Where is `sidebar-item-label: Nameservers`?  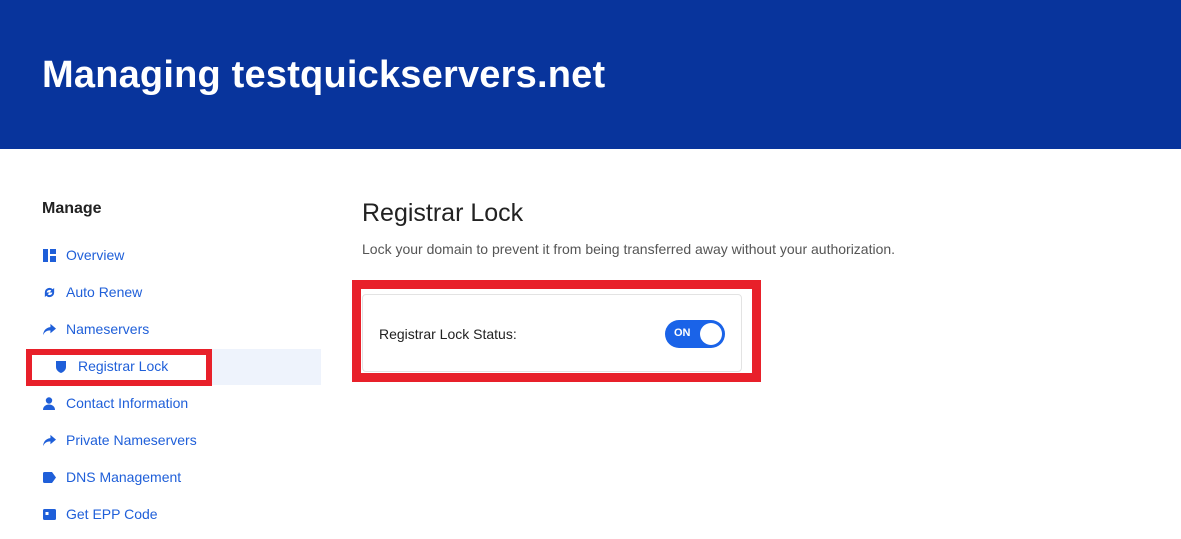 sidebar-item-label: Nameservers is located at coordinates (108, 329).